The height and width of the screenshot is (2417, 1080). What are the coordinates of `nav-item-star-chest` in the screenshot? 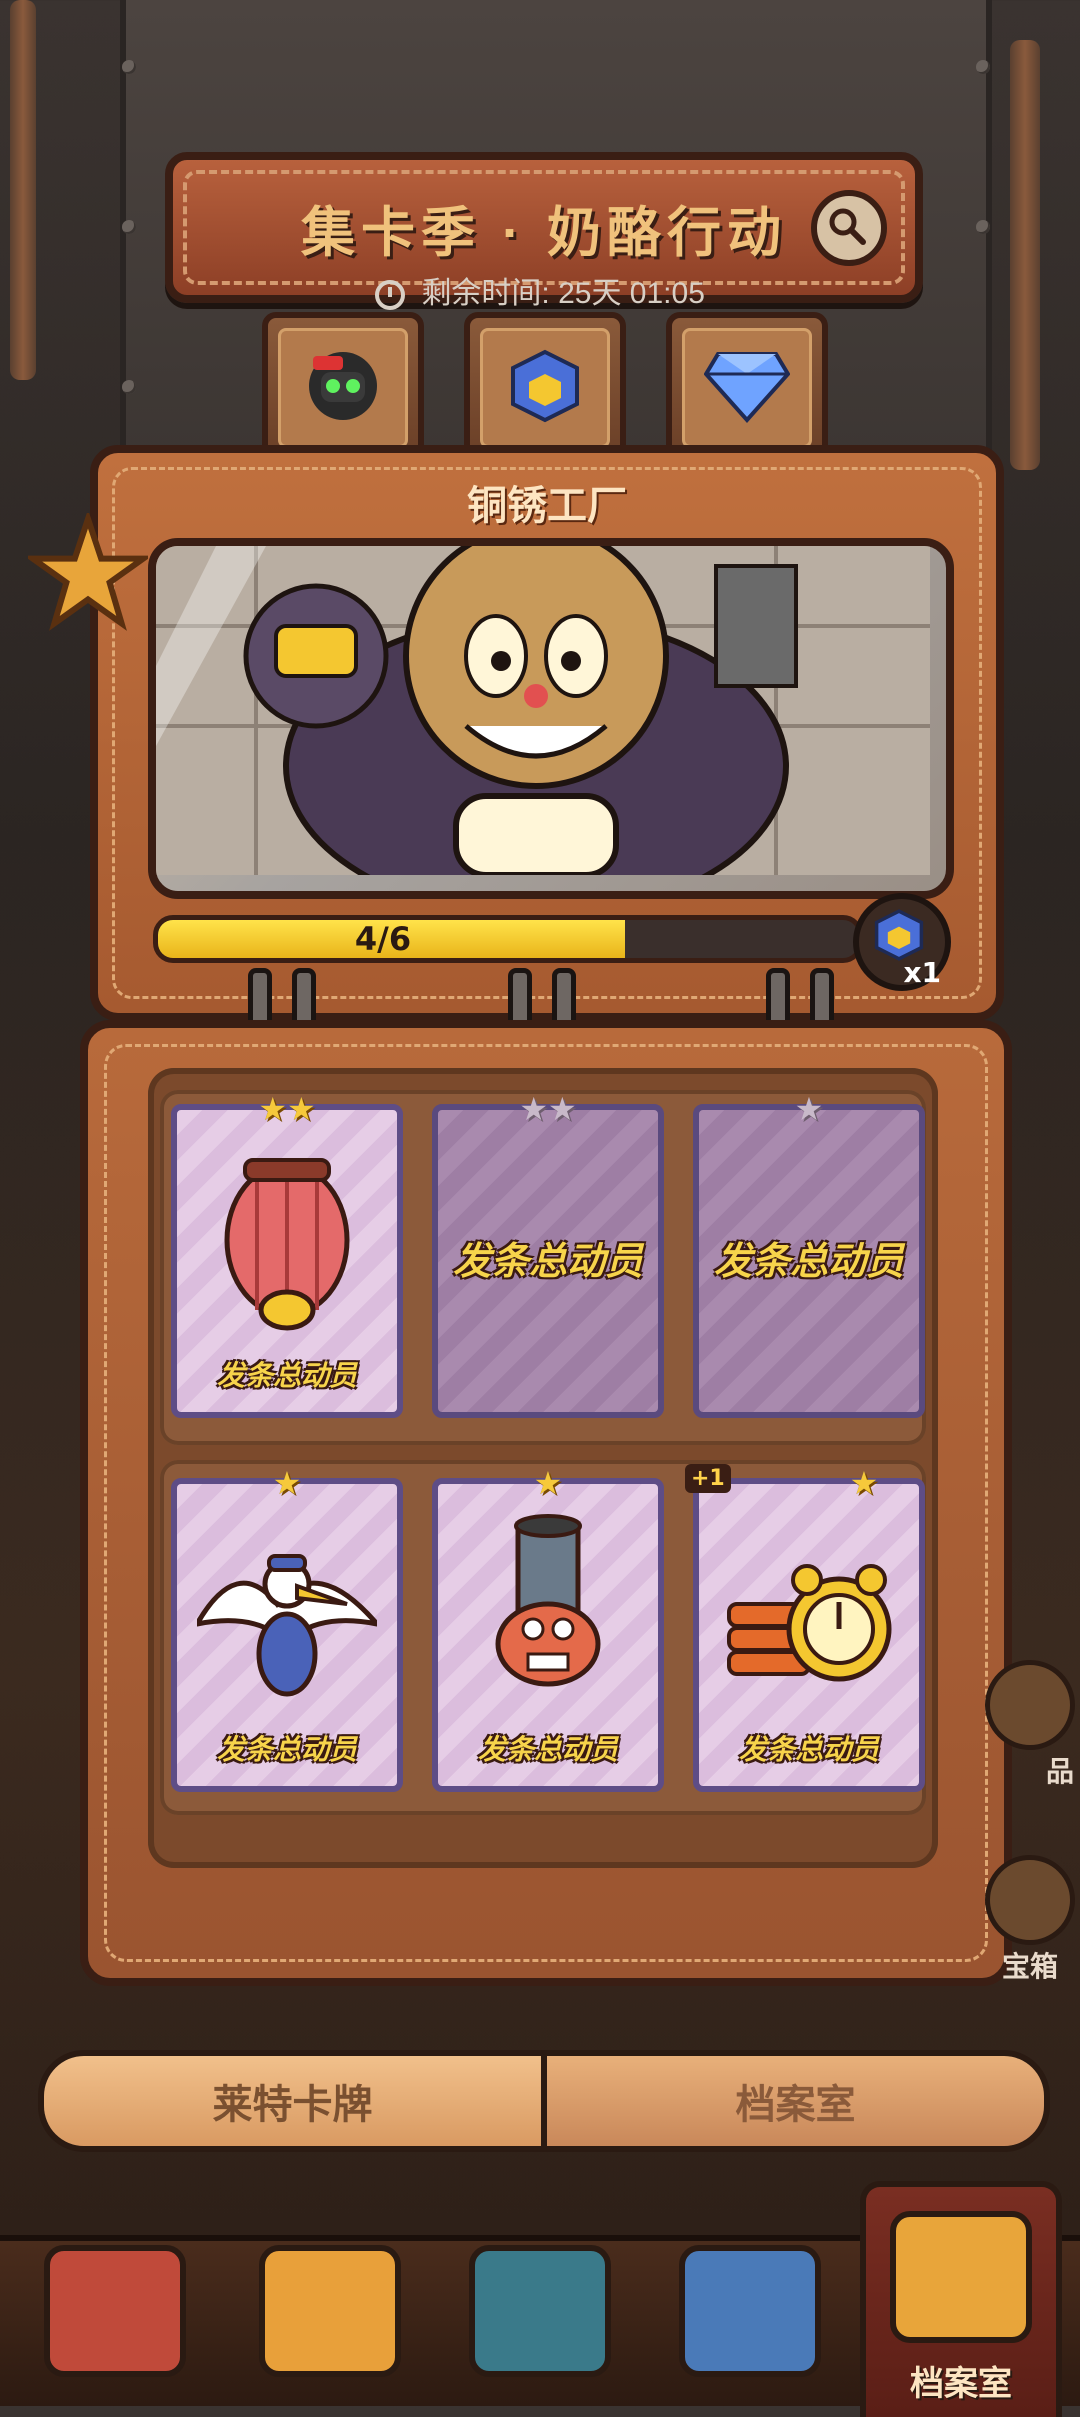 It's located at (115, 2311).